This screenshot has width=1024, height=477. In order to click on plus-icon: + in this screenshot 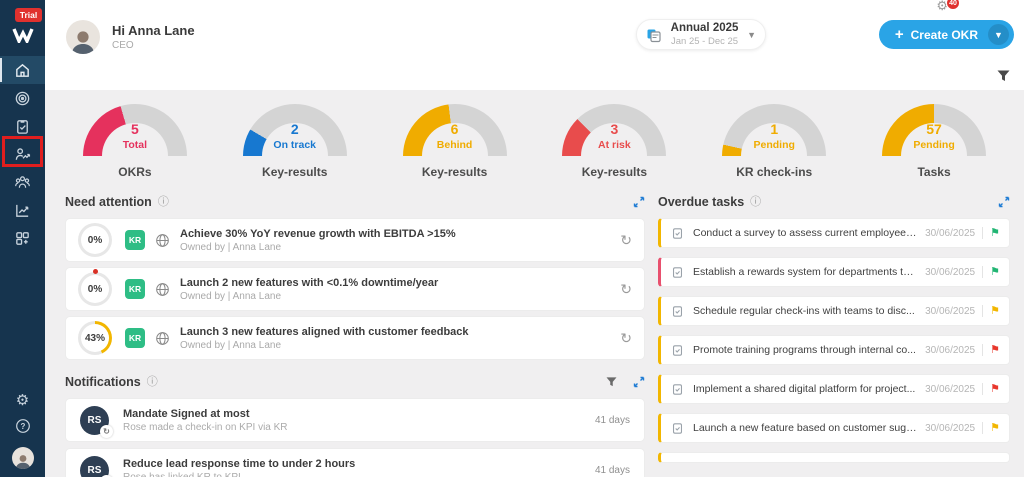, I will do `click(899, 34)`.